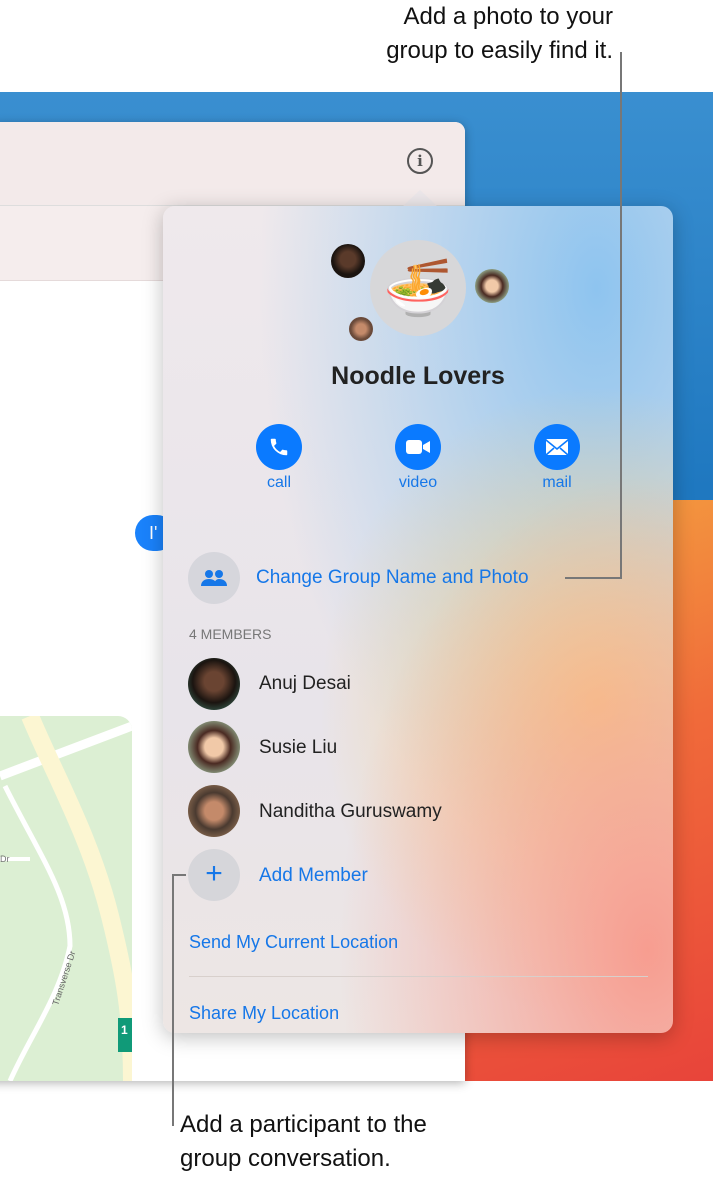 The width and height of the screenshot is (713, 1181). What do you see at coordinates (63, 978) in the screenshot?
I see `map-label-transverse: Transverse Dr` at bounding box center [63, 978].